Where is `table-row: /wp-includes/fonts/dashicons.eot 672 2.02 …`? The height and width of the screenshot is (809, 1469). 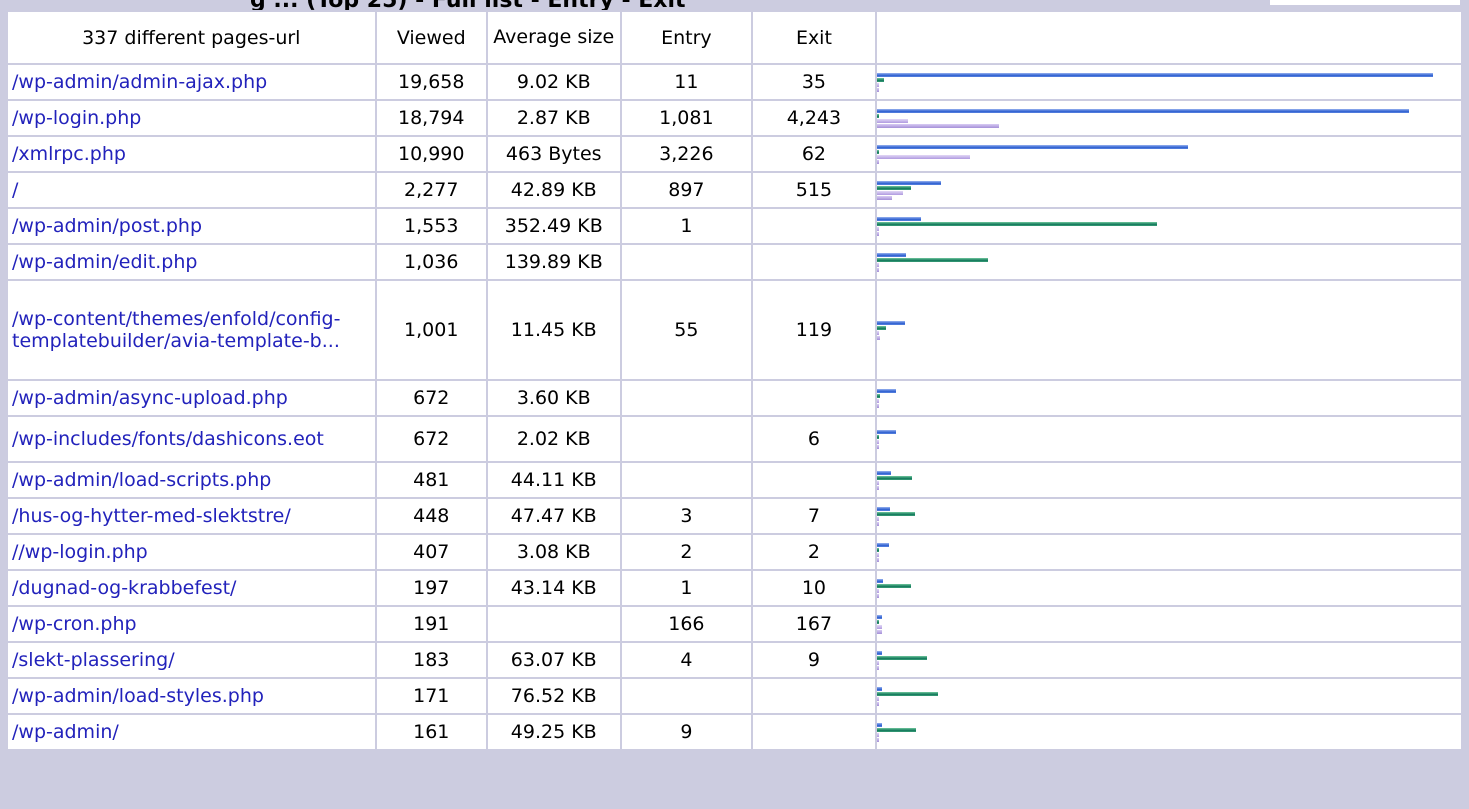 table-row: /wp-includes/fonts/dashicons.eot 672 2.02 … is located at coordinates (734, 439).